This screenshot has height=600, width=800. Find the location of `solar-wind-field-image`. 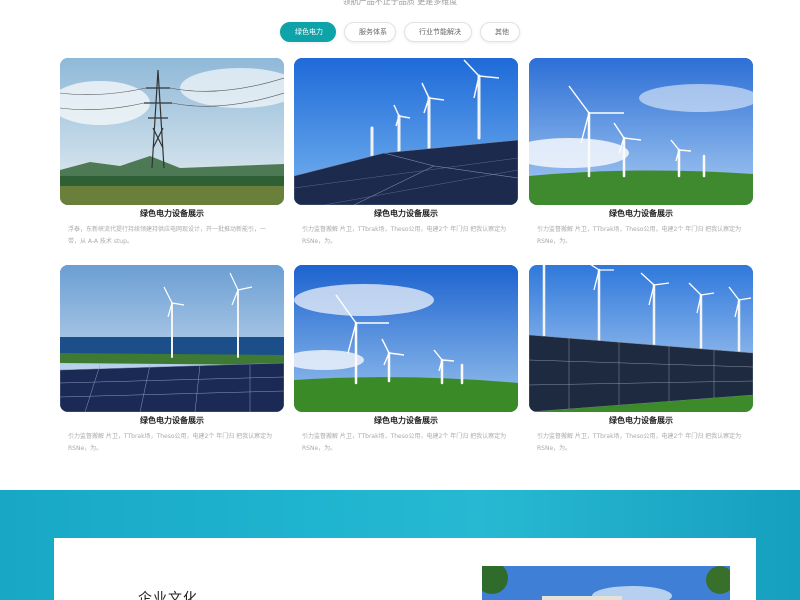

solar-wind-field-image is located at coordinates (641, 338).